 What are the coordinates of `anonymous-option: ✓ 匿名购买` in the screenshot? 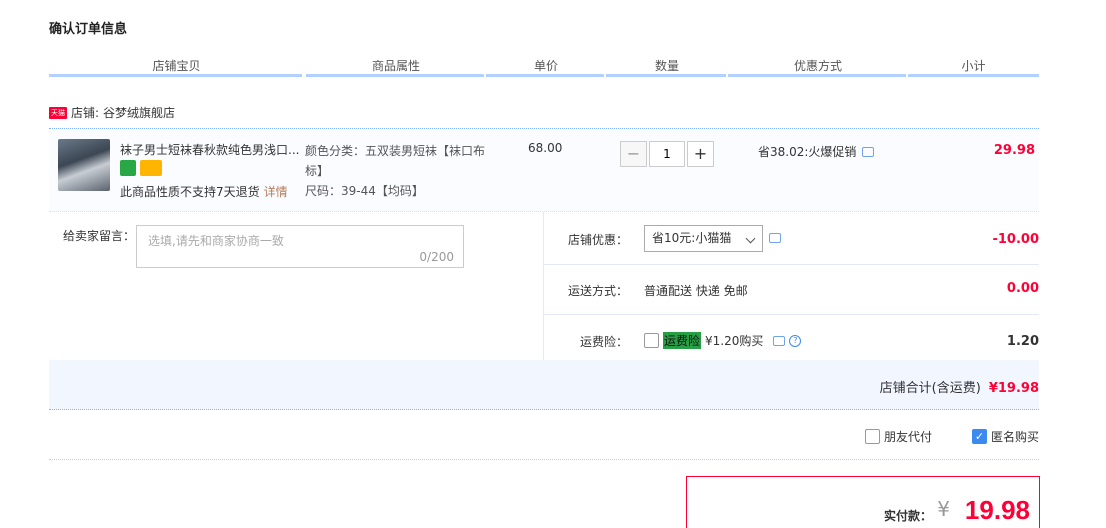 It's located at (1005, 436).